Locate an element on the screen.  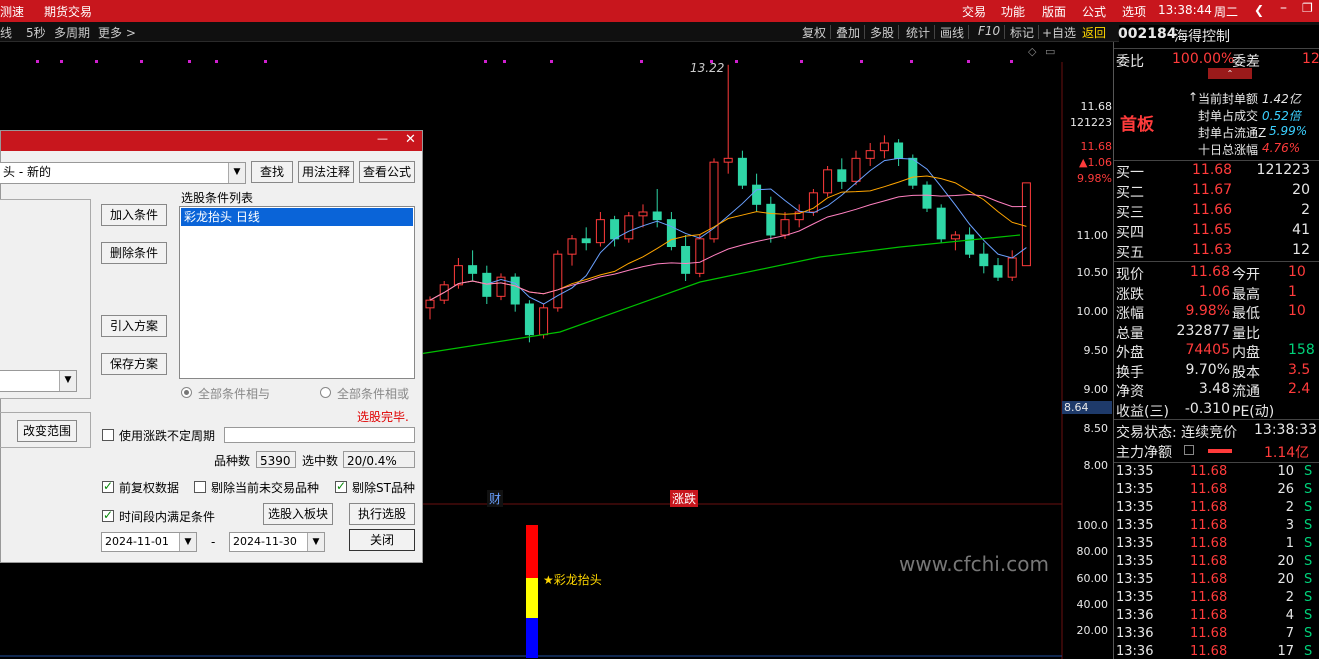
tool-line: 线 is located at coordinates (6, 32).